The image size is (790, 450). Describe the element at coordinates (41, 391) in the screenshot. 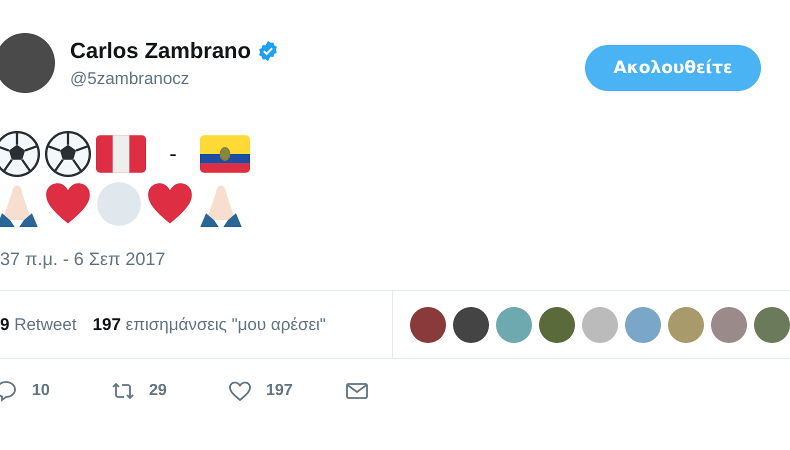

I see `action-count: 10` at that location.